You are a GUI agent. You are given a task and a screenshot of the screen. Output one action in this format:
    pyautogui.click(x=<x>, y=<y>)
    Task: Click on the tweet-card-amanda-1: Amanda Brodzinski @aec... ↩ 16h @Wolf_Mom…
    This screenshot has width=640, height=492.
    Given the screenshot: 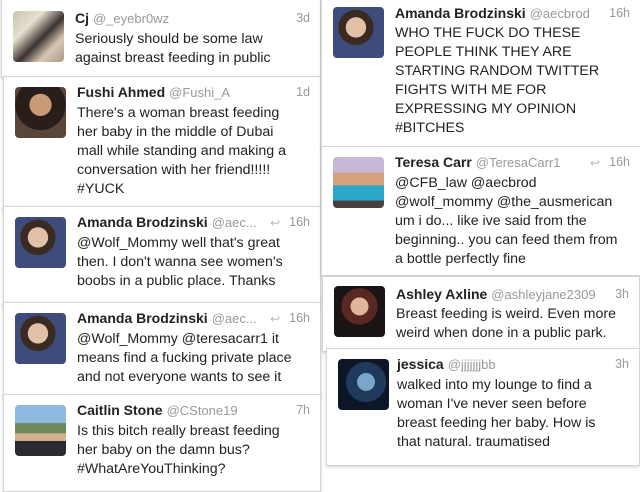 What is the action you would take?
    pyautogui.click(x=162, y=256)
    